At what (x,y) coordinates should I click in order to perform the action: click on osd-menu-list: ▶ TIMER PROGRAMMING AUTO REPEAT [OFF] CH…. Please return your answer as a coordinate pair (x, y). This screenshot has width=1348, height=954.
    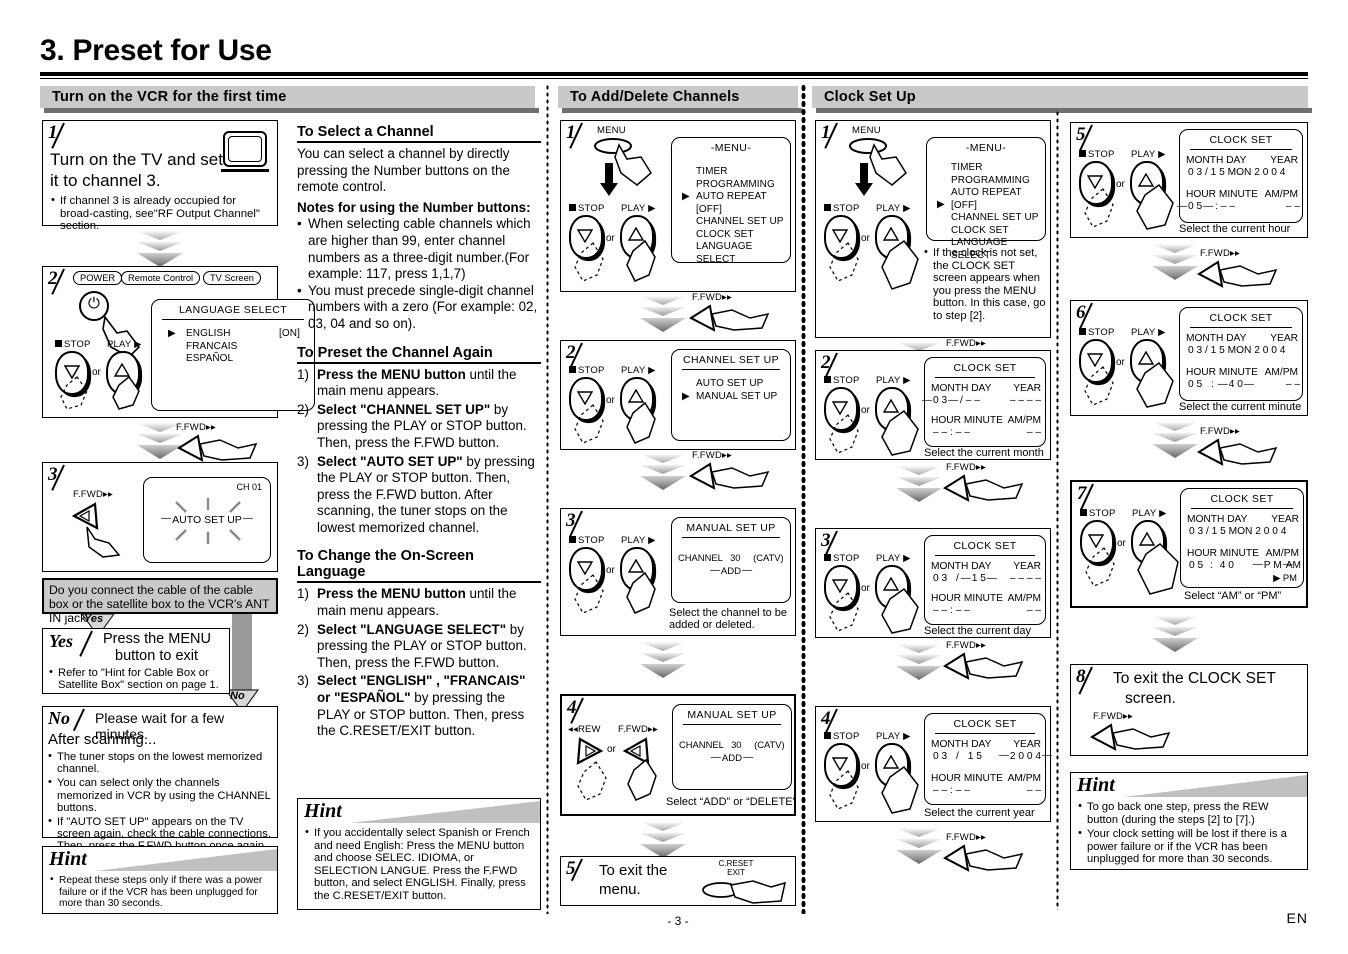
    Looking at the image, I should click on (731, 210).